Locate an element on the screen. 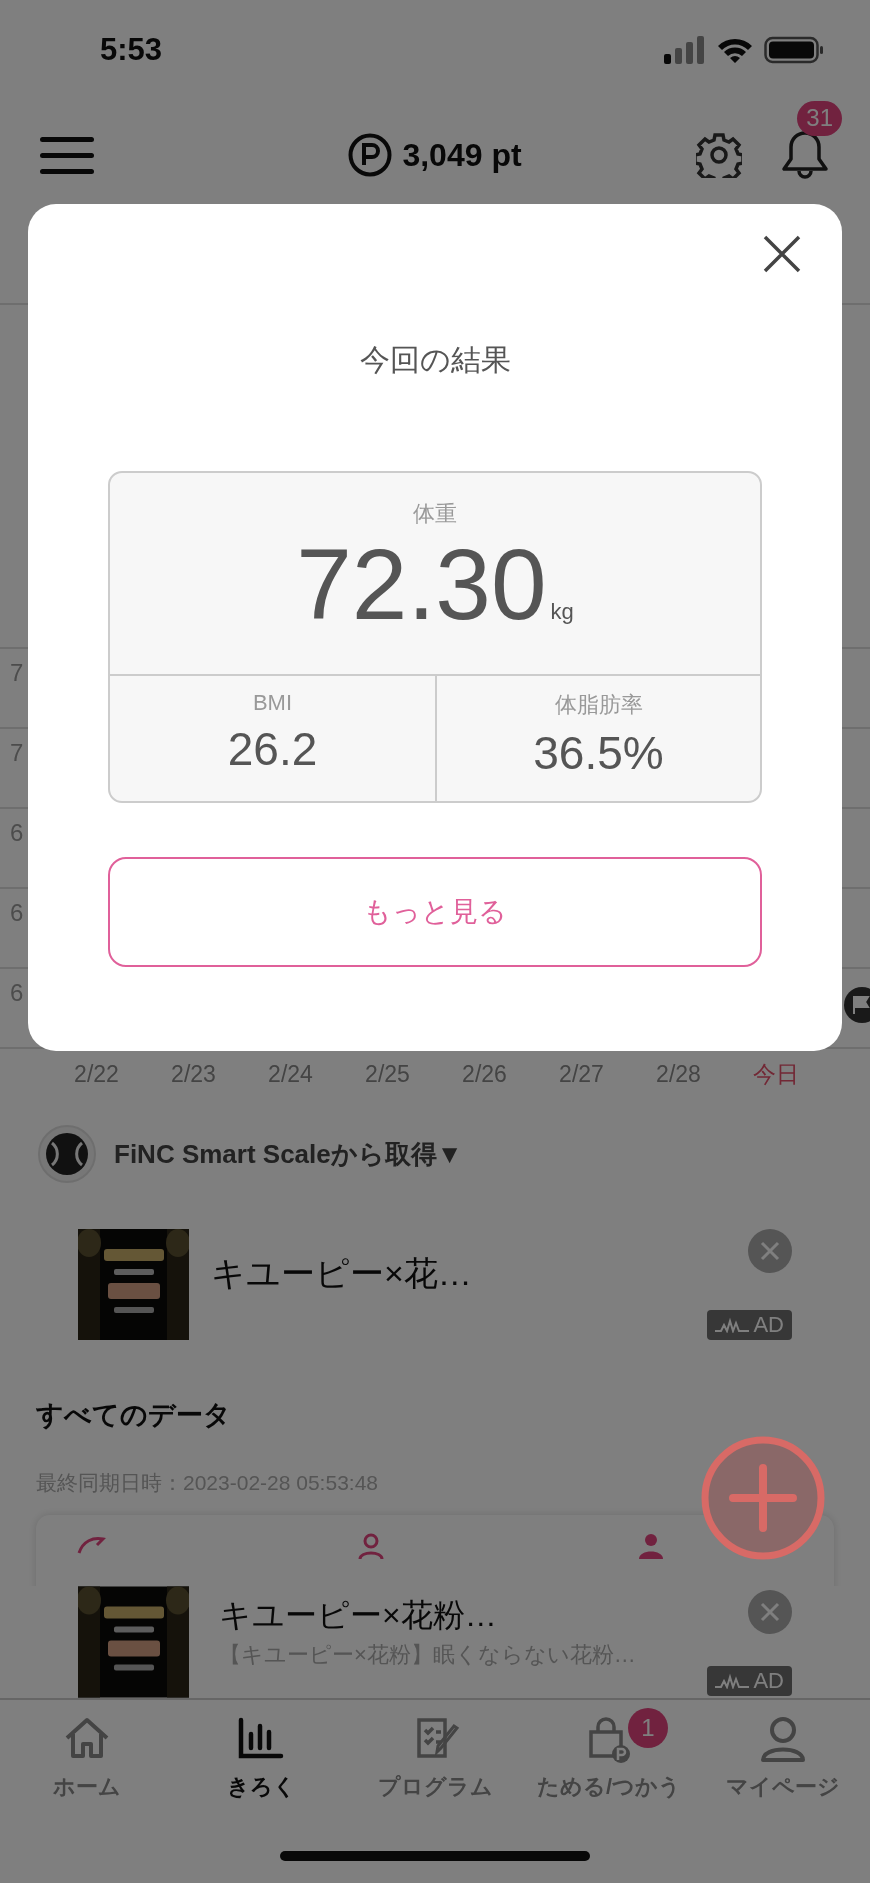 Image resolution: width=870 pixels, height=1883 pixels. close-icon is located at coordinates (782, 254).